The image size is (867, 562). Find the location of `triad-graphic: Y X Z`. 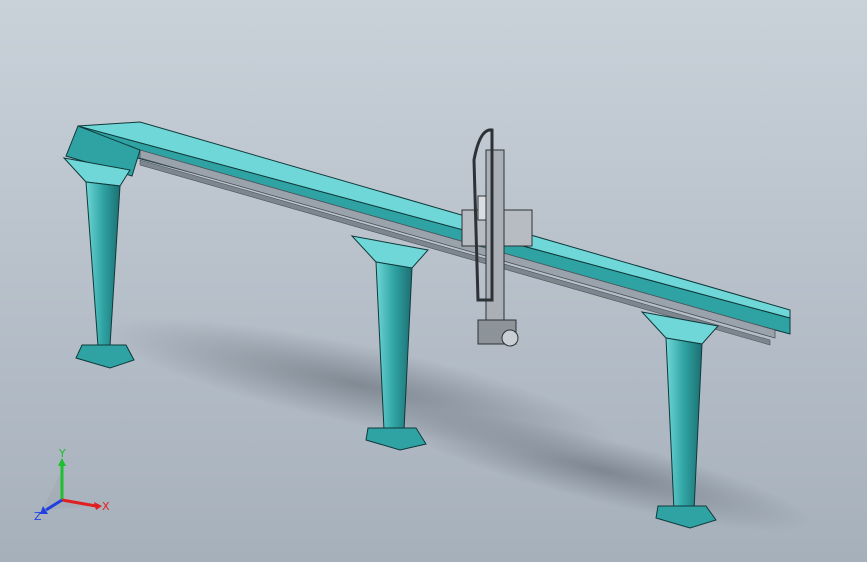

triad-graphic: Y X Z is located at coordinates (72, 485).